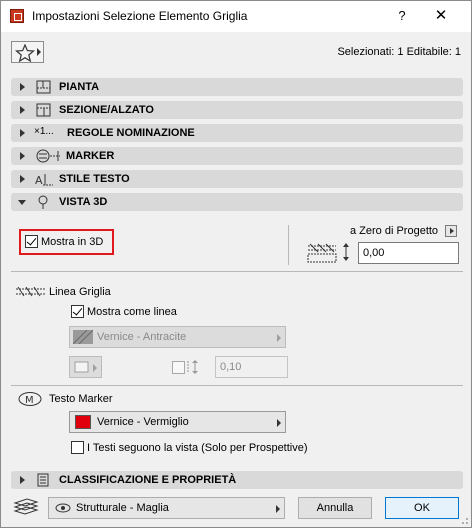  Describe the element at coordinates (399, 52) in the screenshot. I see `selection-info: Selezionati: 1 Editabile: 1` at that location.